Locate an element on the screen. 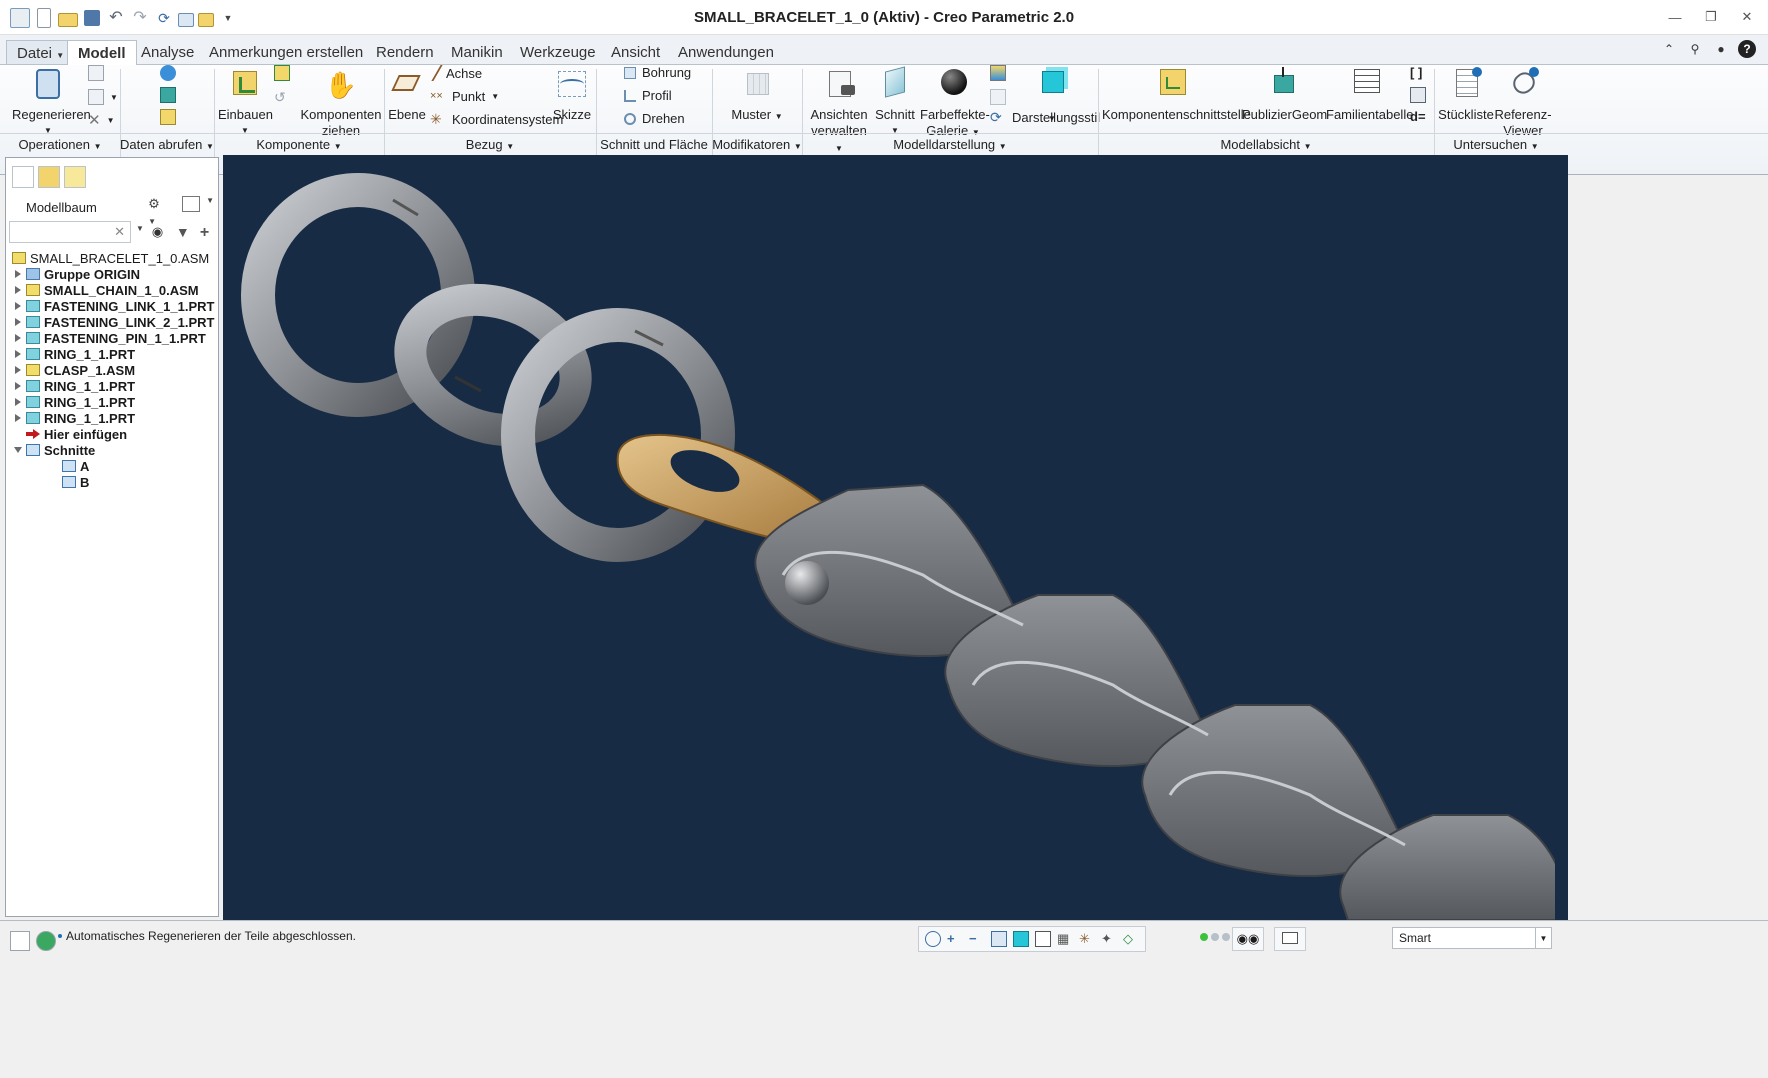  find-binoculars-icon: ◉ is located at coordinates (160, 232).